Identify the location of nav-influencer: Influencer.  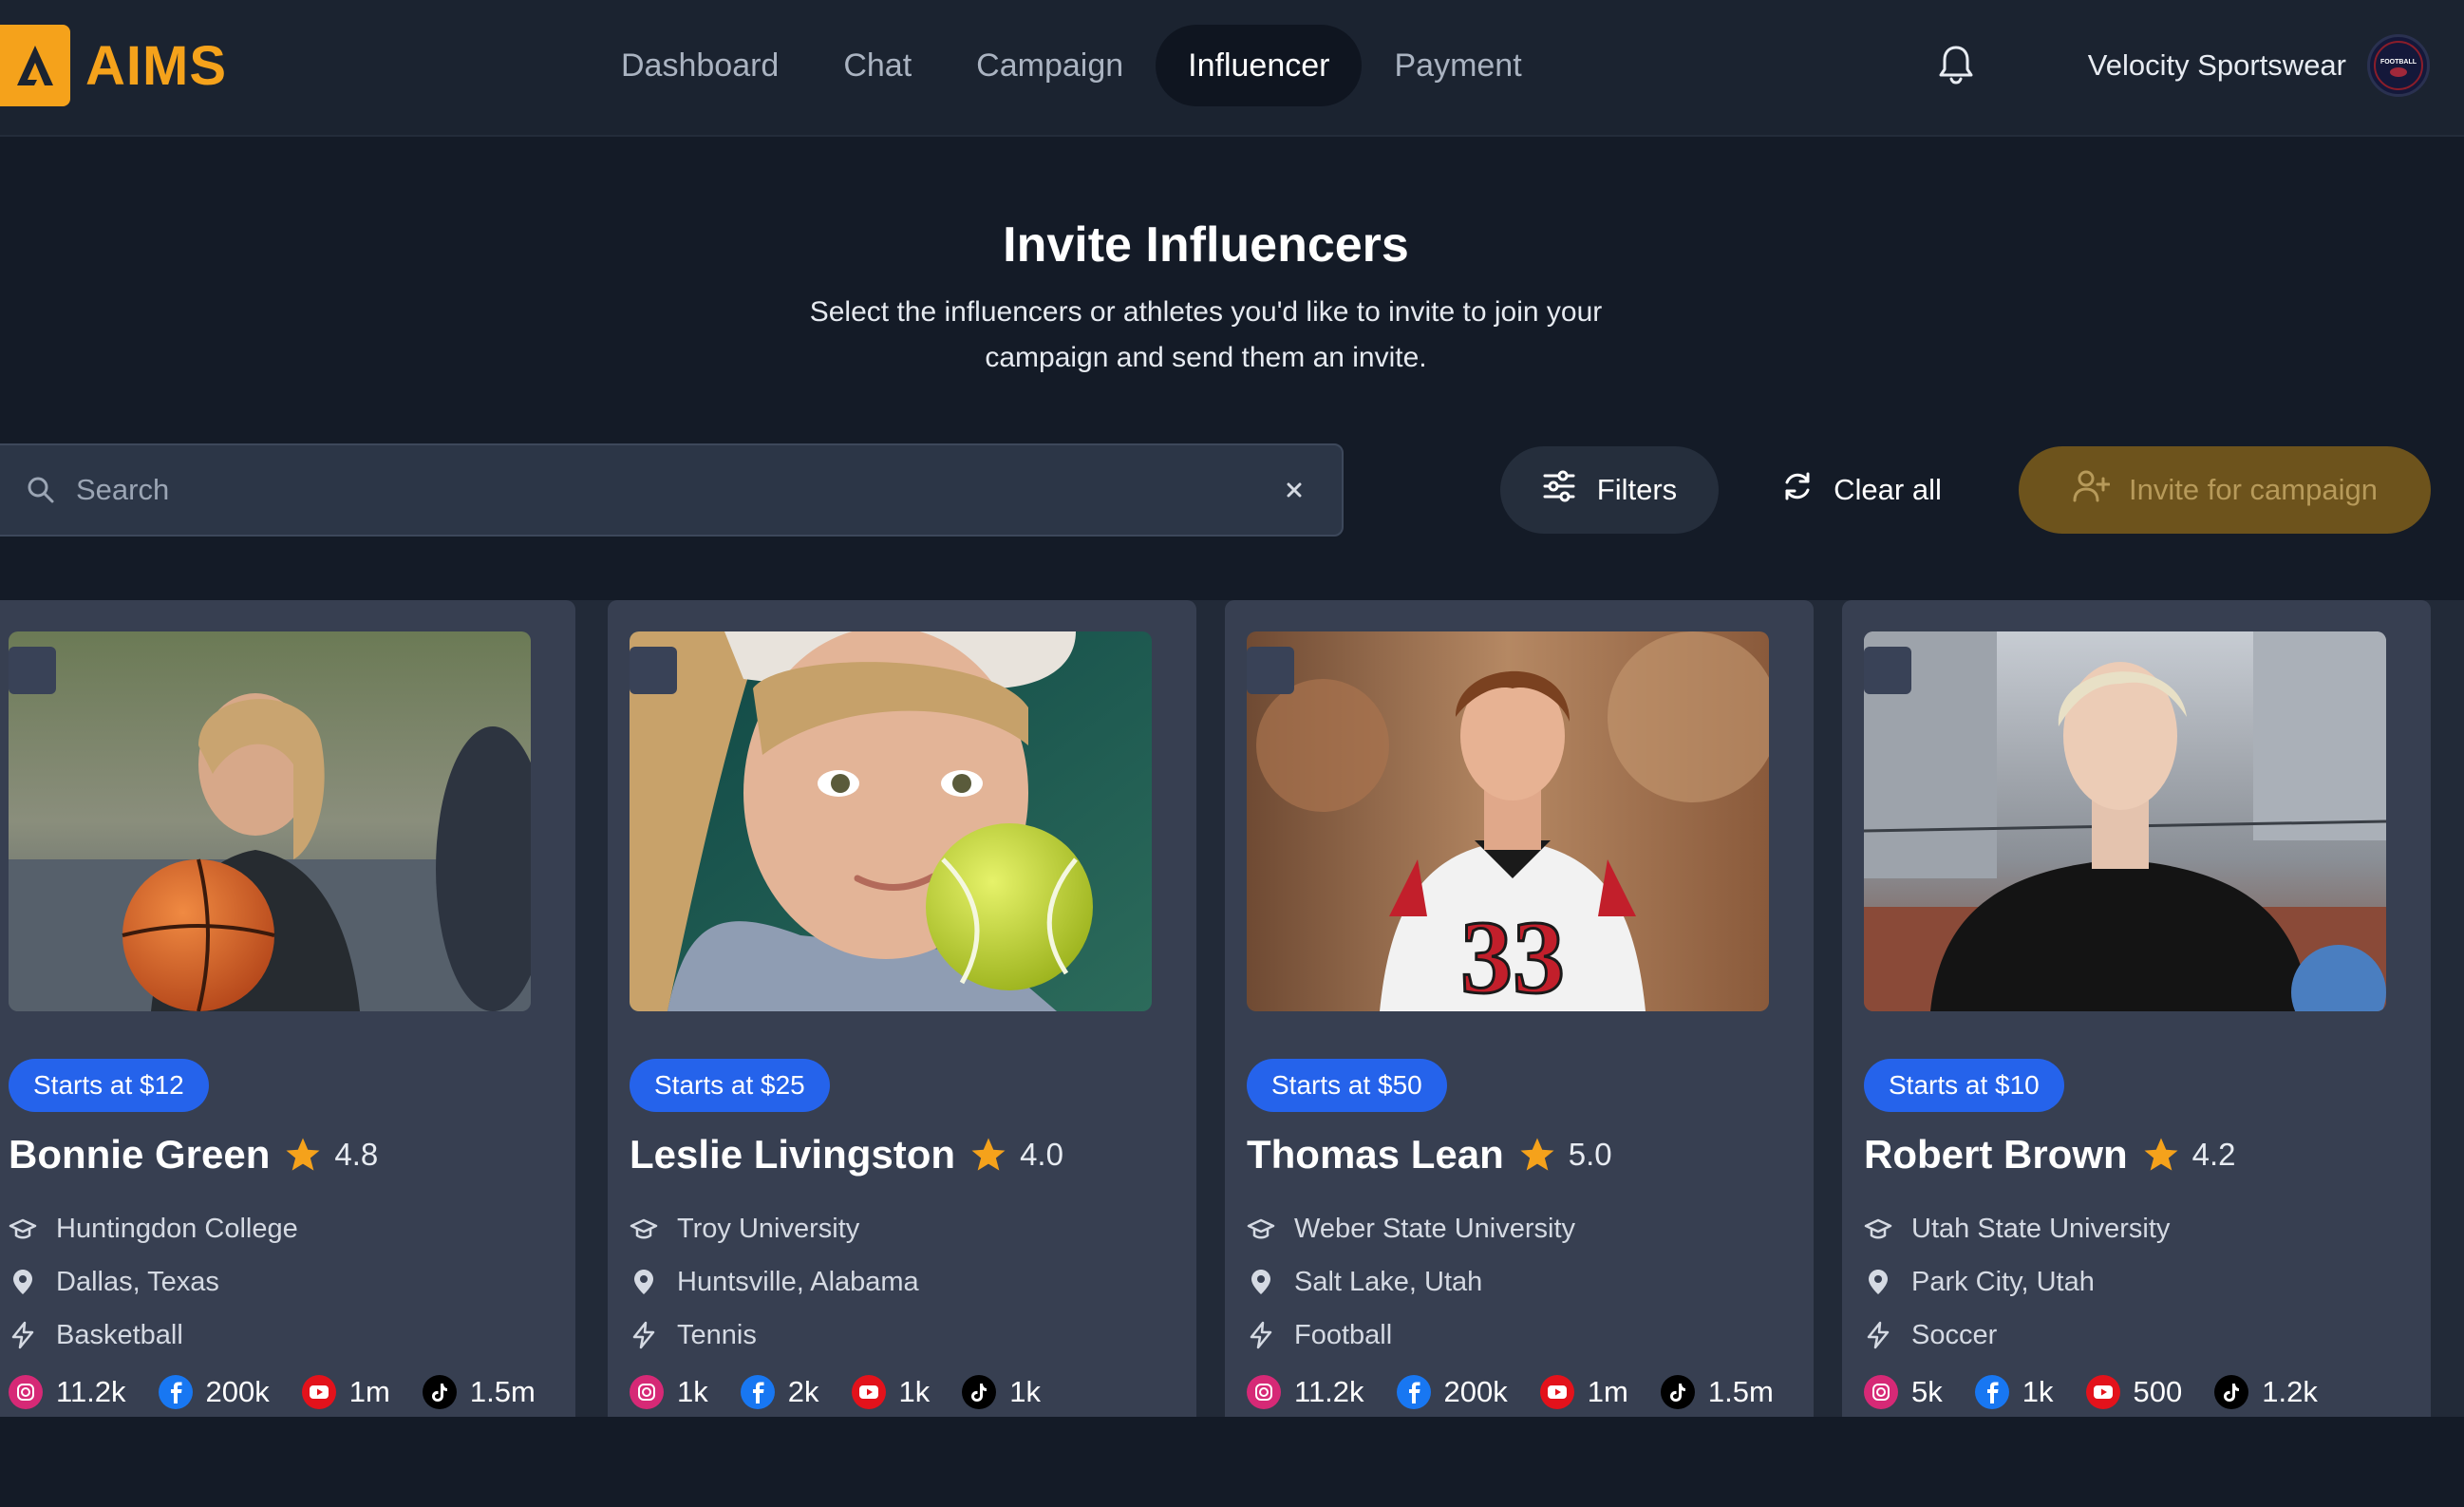
(1259, 65).